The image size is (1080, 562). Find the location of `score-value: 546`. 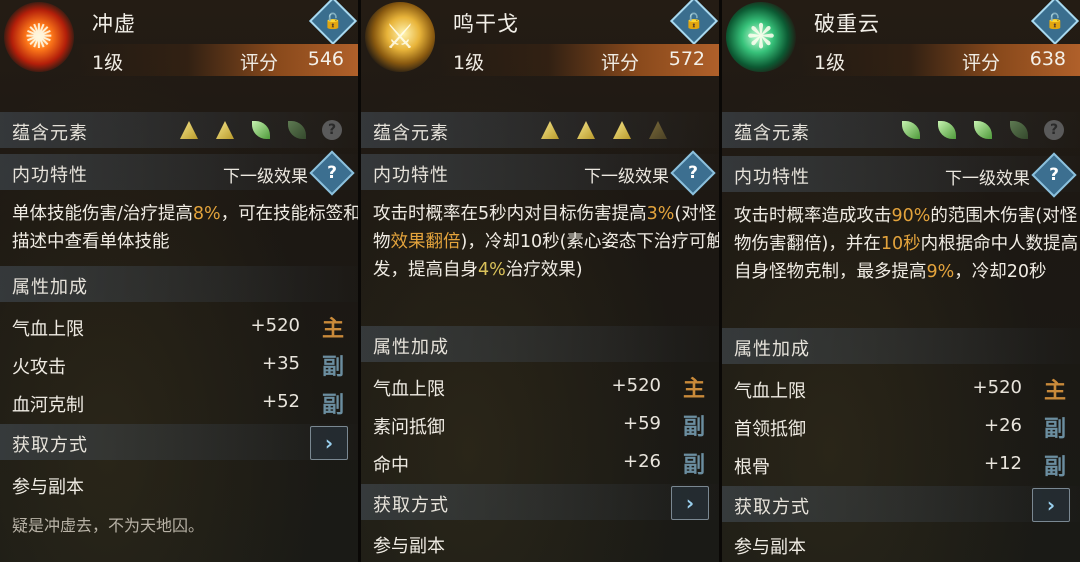

score-value: 546 is located at coordinates (325, 59).